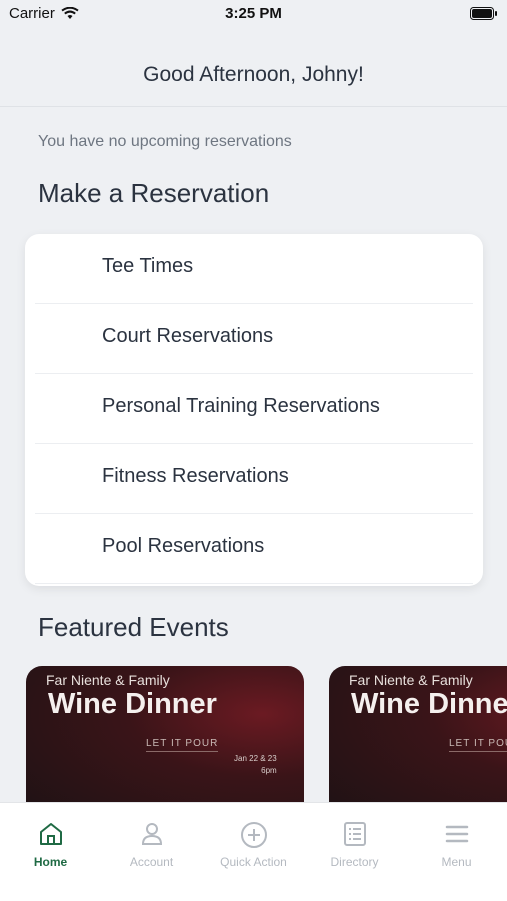  I want to click on reservation-item-pool: Pool Reservations, so click(254, 549).